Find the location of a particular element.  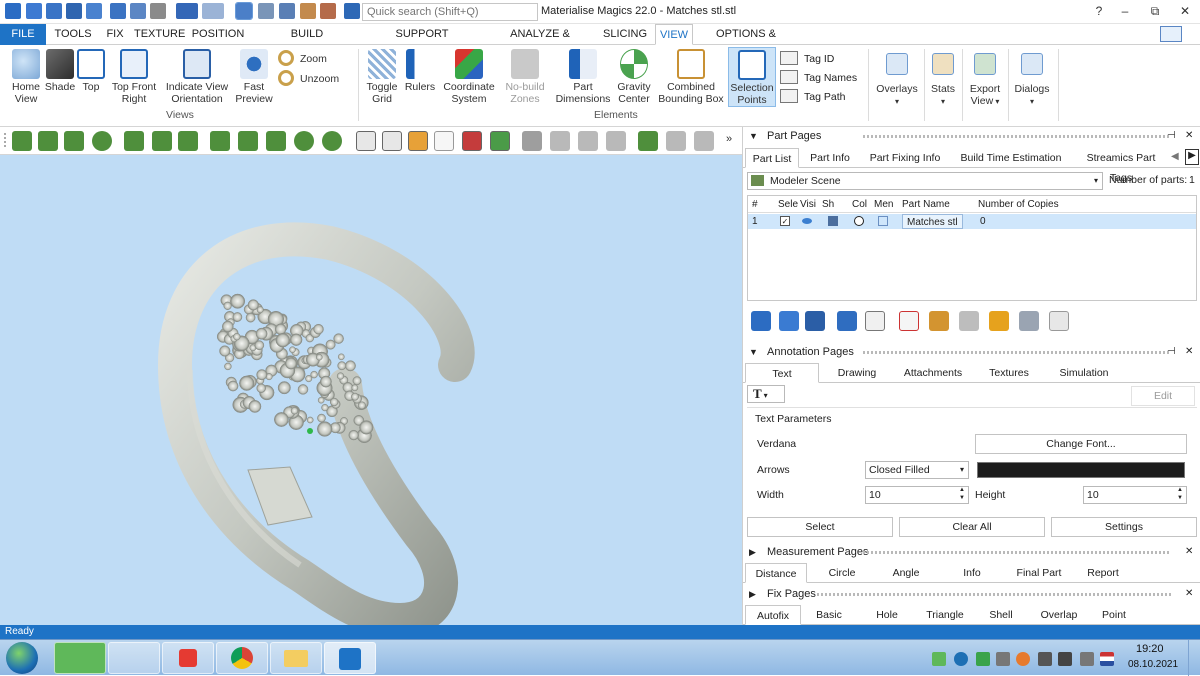

view-left-icon is located at coordinates (74, 141).